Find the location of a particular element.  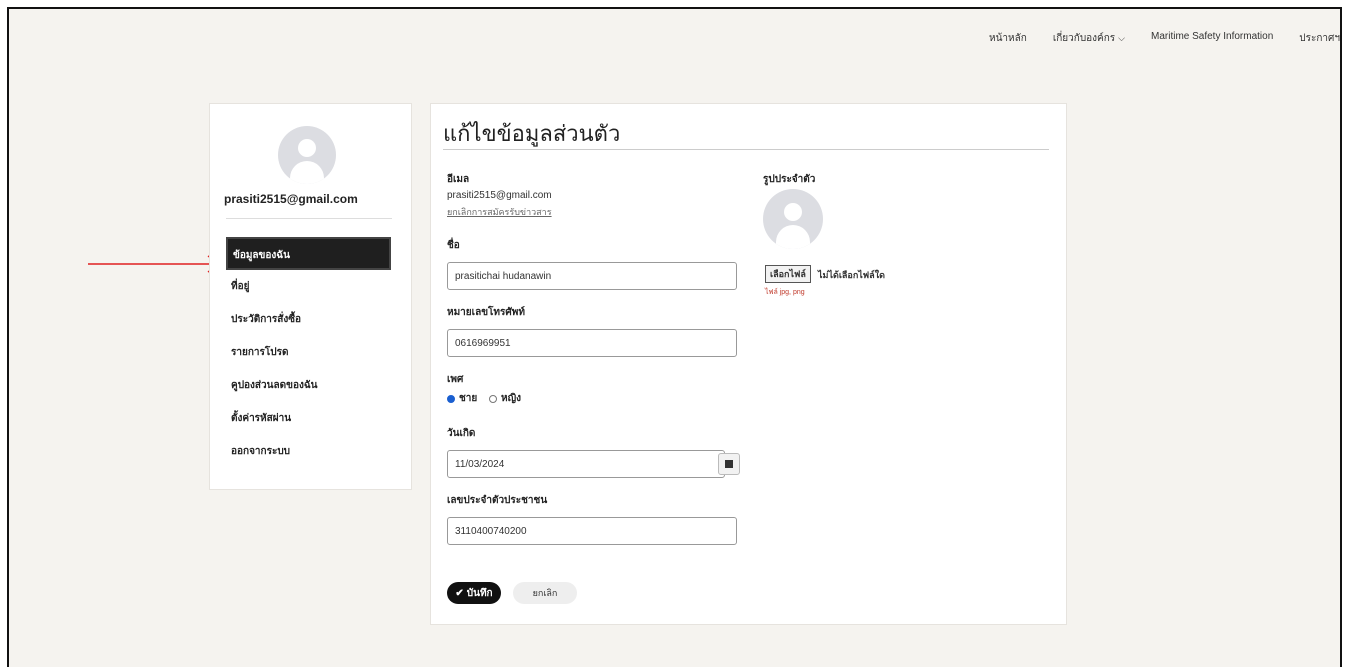

unsubscribe-link: ยกเลิกการสมัครรับข่าวสาร is located at coordinates (499, 212).